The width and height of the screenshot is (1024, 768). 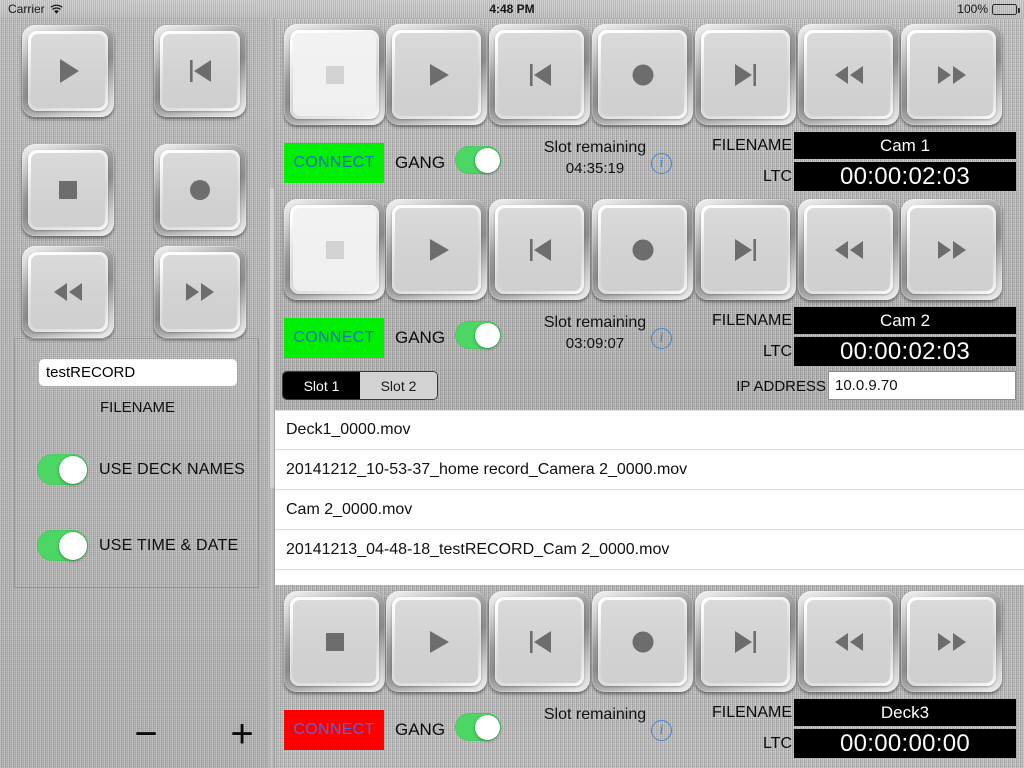 I want to click on deck2-info-icon: i, so click(x=661, y=338).